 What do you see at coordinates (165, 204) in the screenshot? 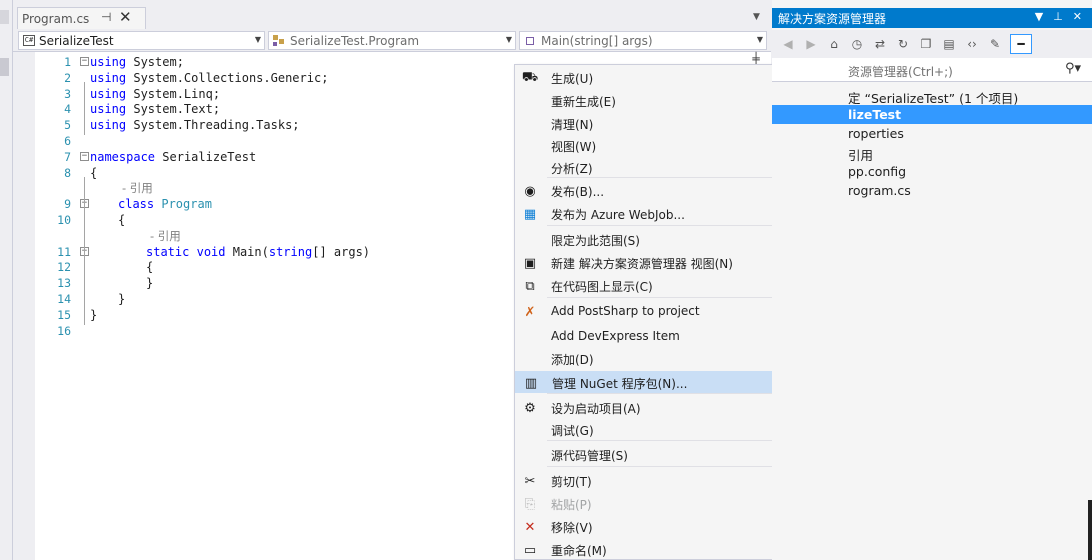
I see `code-text: class Program` at bounding box center [165, 204].